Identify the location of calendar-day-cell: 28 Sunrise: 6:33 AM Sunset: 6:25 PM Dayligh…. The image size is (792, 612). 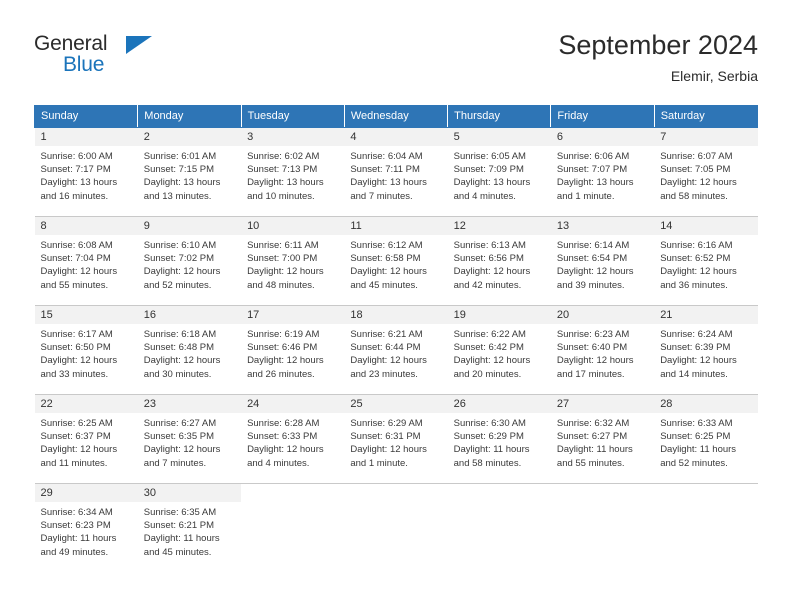
(706, 439).